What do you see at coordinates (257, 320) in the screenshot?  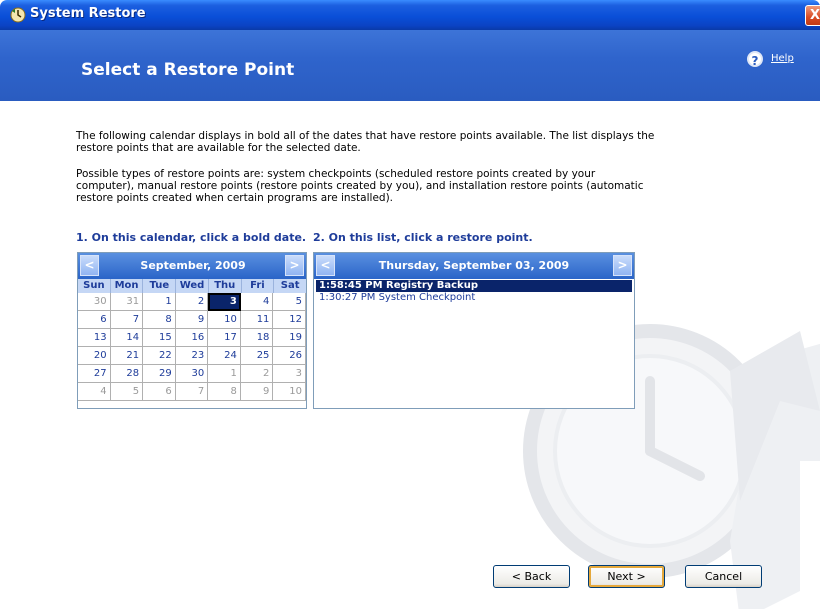 I see `calendar-day: 11` at bounding box center [257, 320].